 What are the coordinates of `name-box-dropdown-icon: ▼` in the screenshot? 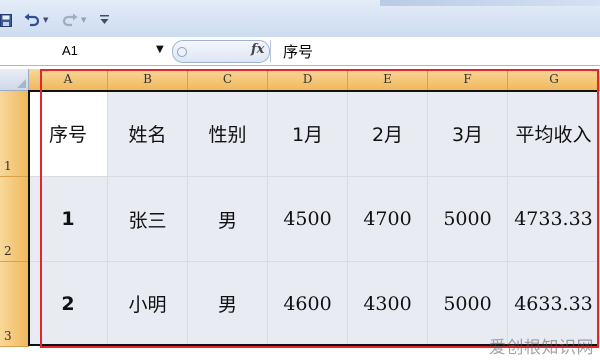 It's located at (160, 49).